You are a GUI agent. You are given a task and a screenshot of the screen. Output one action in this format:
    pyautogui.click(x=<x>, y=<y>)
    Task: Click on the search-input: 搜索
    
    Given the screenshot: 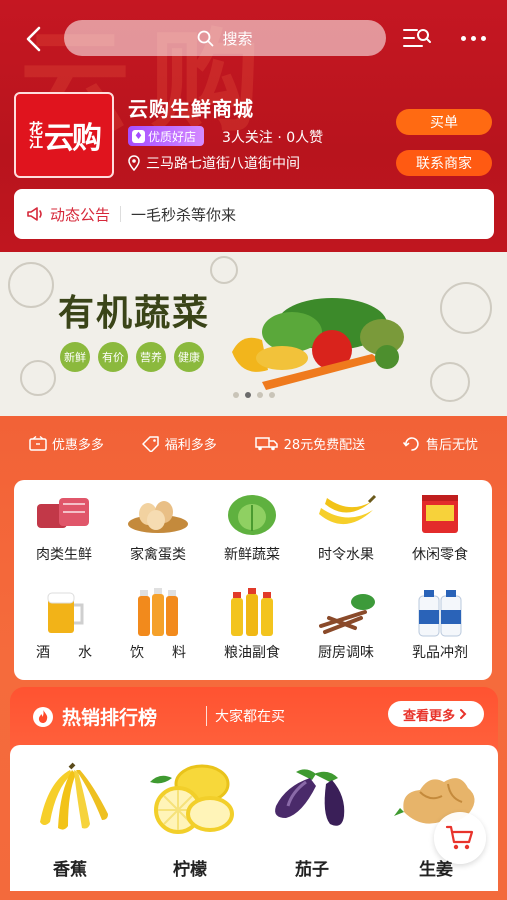 What is the action you would take?
    pyautogui.click(x=225, y=38)
    